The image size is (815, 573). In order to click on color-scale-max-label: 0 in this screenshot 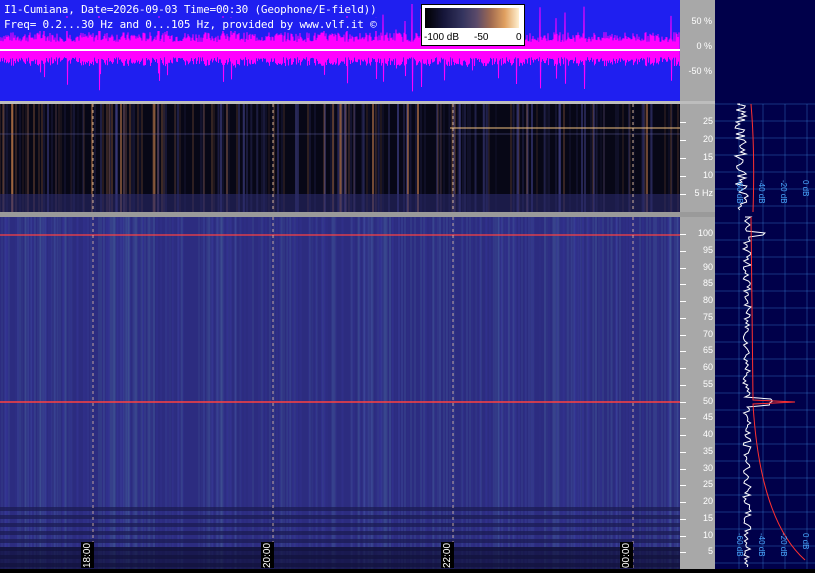, I will do `click(519, 37)`.